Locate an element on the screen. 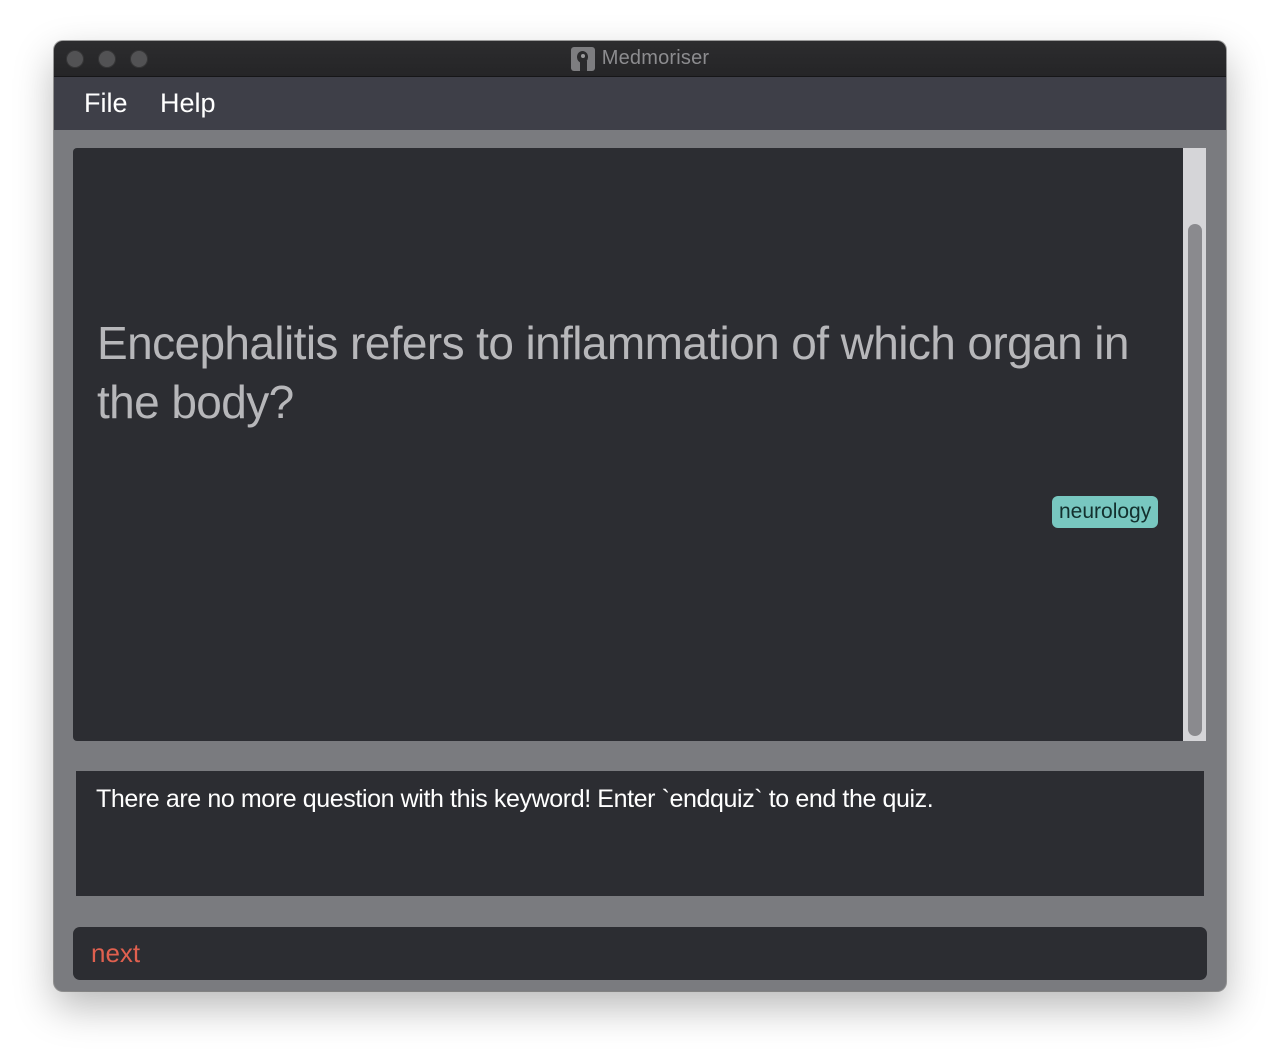 The width and height of the screenshot is (1280, 1058). brain-head-icon is located at coordinates (582, 58).